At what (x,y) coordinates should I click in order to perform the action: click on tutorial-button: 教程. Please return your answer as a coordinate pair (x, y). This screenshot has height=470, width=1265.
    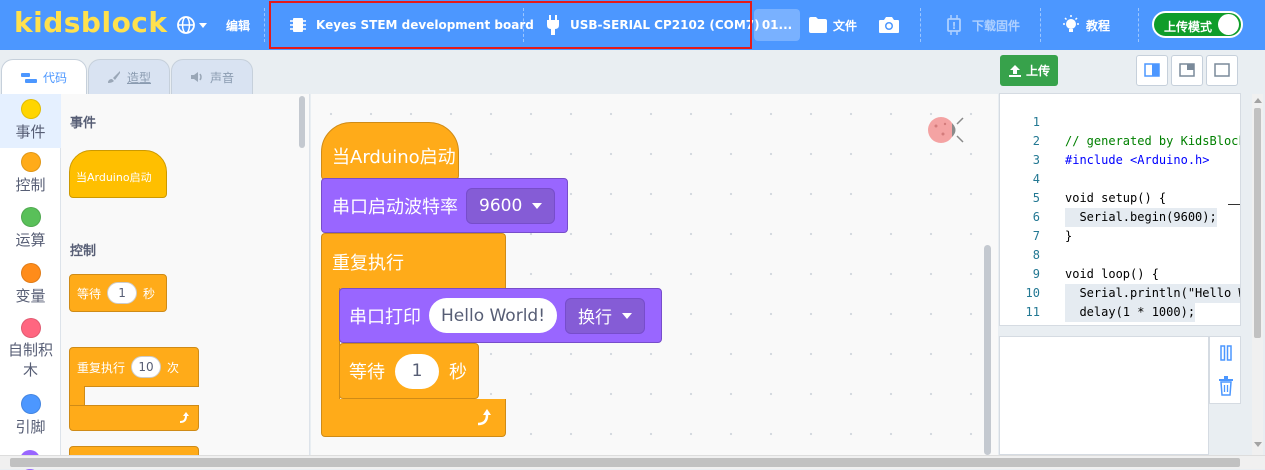
    Looking at the image, I should click on (1086, 25).